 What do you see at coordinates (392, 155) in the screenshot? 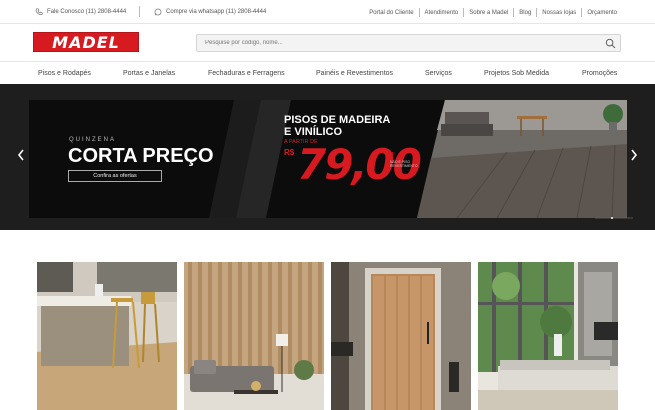
I see `banner-unit: M²` at bounding box center [392, 155].